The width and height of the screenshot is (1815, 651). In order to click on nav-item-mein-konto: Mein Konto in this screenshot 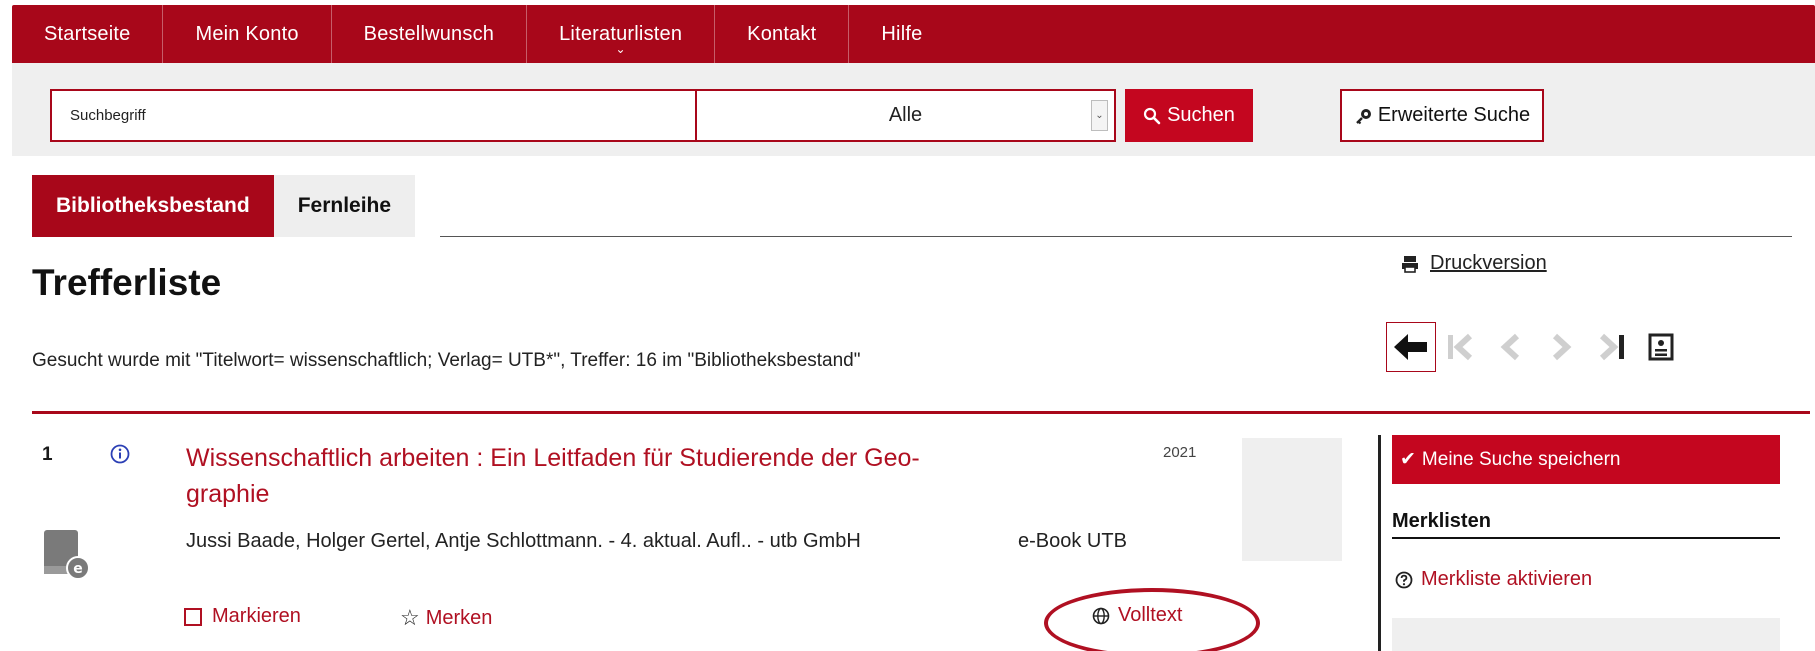, I will do `click(247, 34)`.